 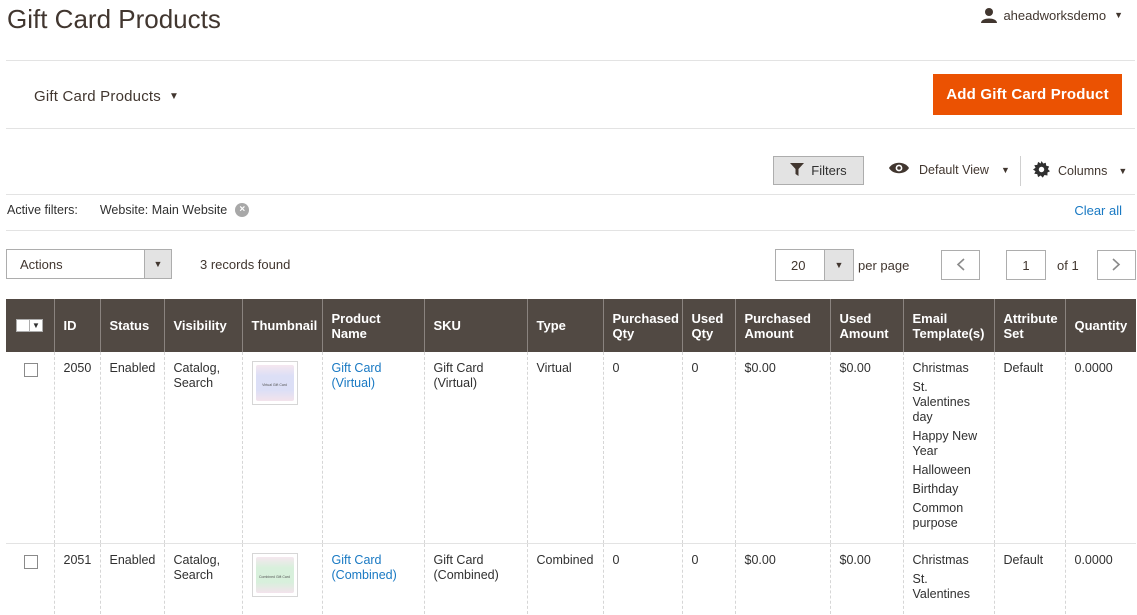 What do you see at coordinates (954, 169) in the screenshot?
I see `view-label: Default View` at bounding box center [954, 169].